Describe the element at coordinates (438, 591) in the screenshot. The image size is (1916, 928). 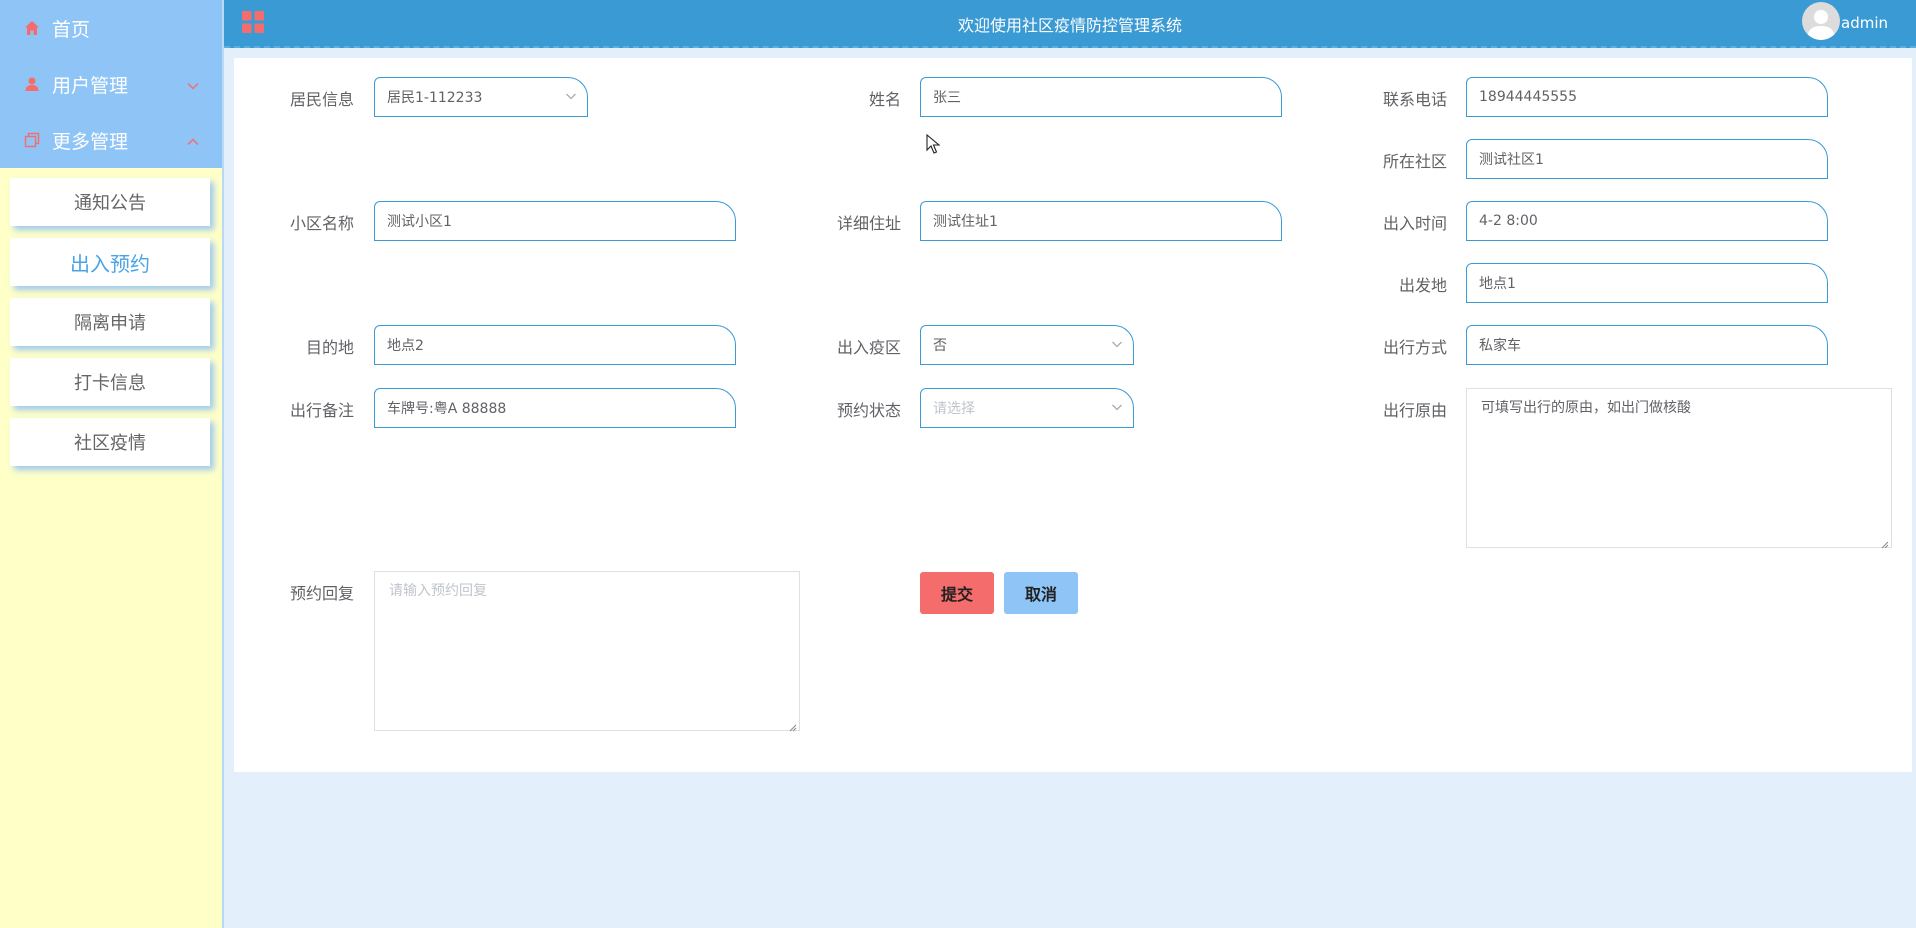
I see `reply-textarea-placeholder: 请输入预约回复` at that location.